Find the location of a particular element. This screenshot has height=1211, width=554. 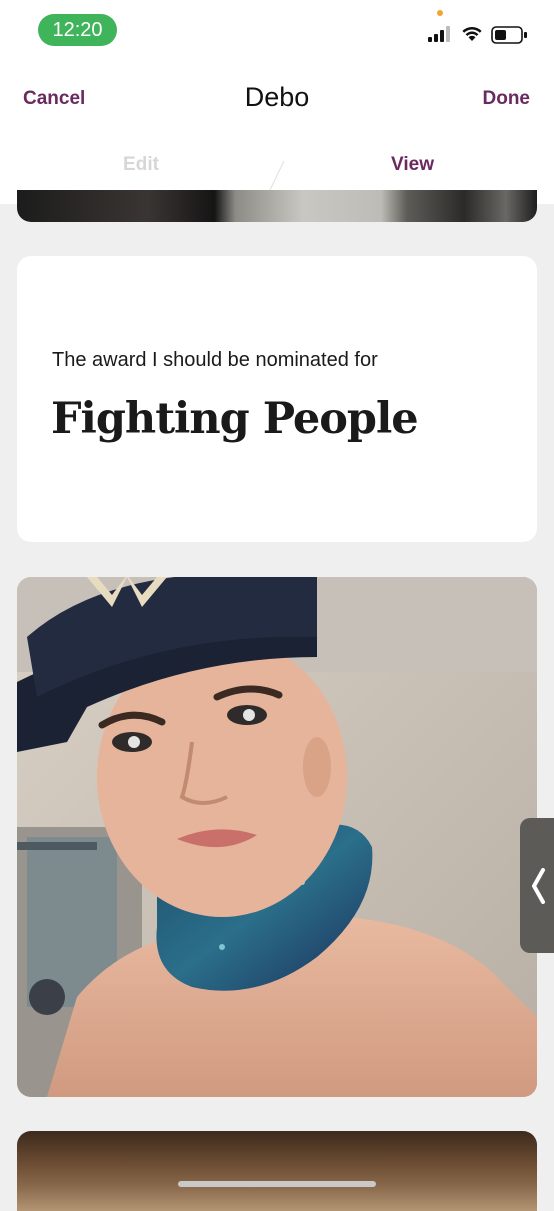

profile-photo-partial-top is located at coordinates (277, 206).